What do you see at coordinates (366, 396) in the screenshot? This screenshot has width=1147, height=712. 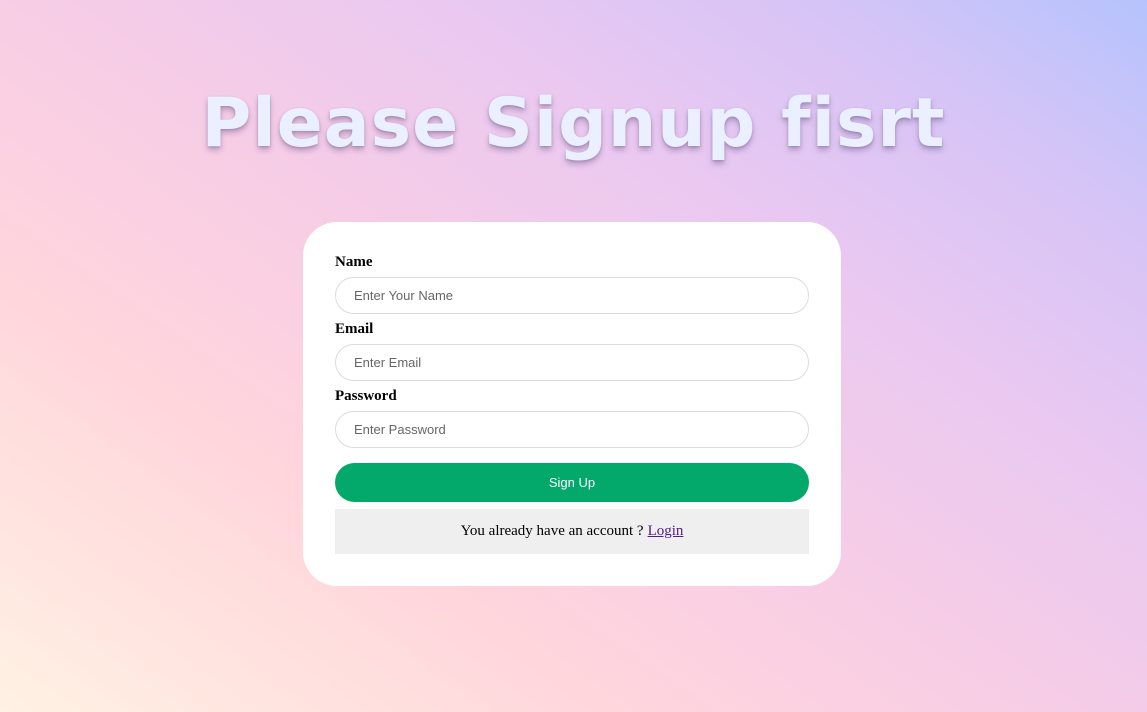 I see `password-label: Password` at bounding box center [366, 396].